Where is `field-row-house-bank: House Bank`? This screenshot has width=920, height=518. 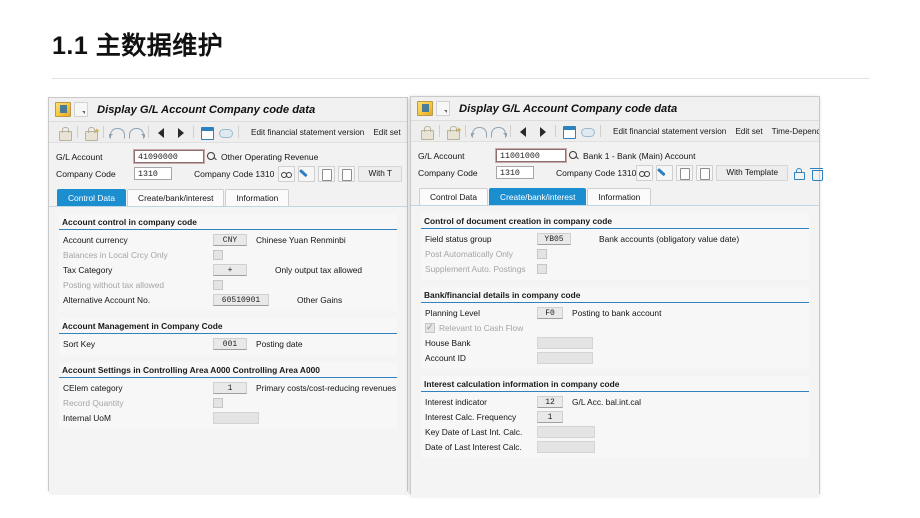 field-row-house-bank: House Bank is located at coordinates (615, 342).